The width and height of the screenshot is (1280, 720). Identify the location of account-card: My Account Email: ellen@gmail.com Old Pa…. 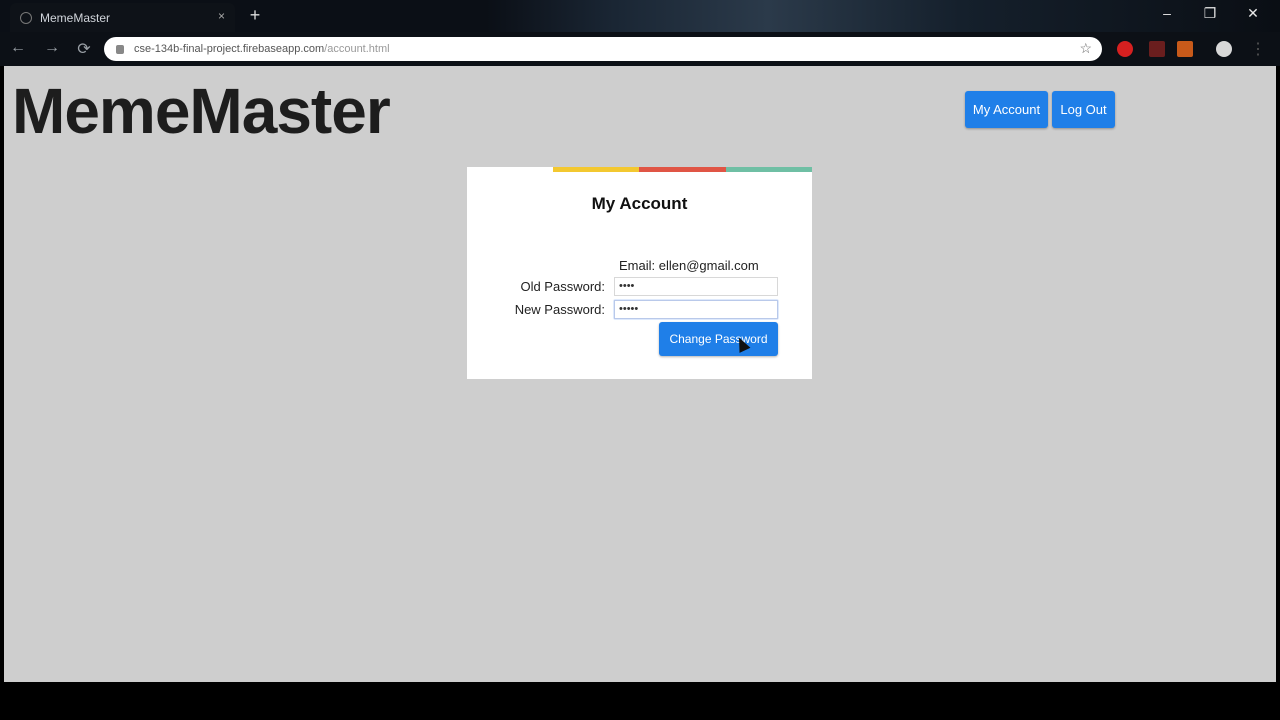
(639, 273).